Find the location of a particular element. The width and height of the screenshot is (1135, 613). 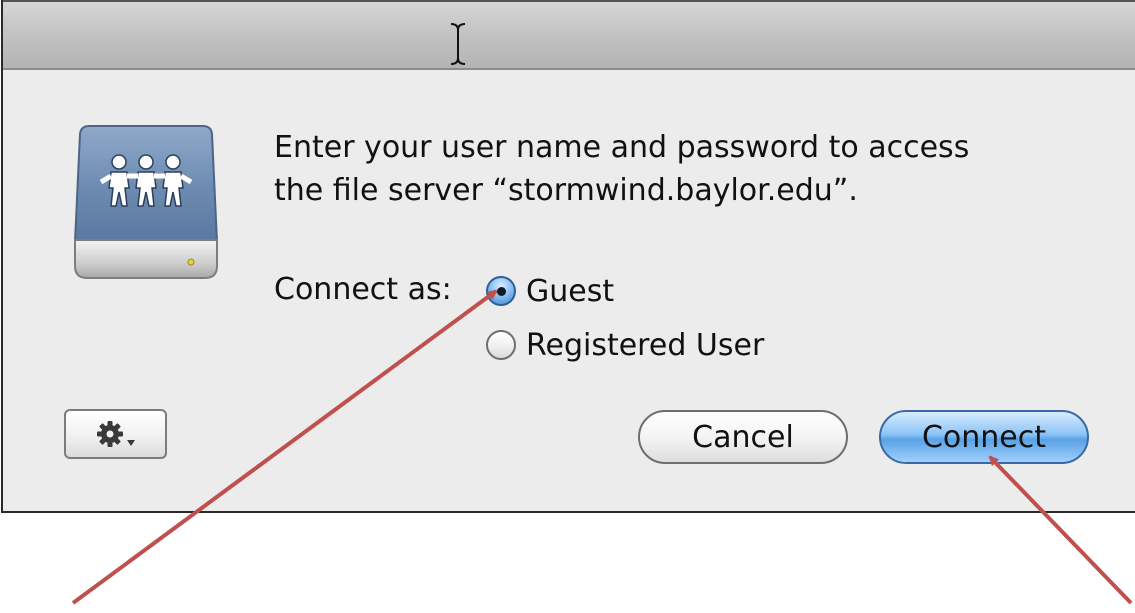

action-menu-button is located at coordinates (115, 434).